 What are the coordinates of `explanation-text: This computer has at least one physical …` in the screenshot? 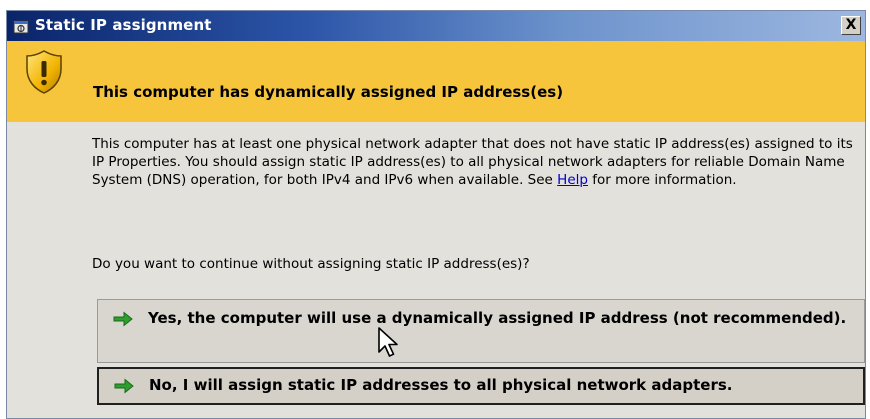 It's located at (477, 162).